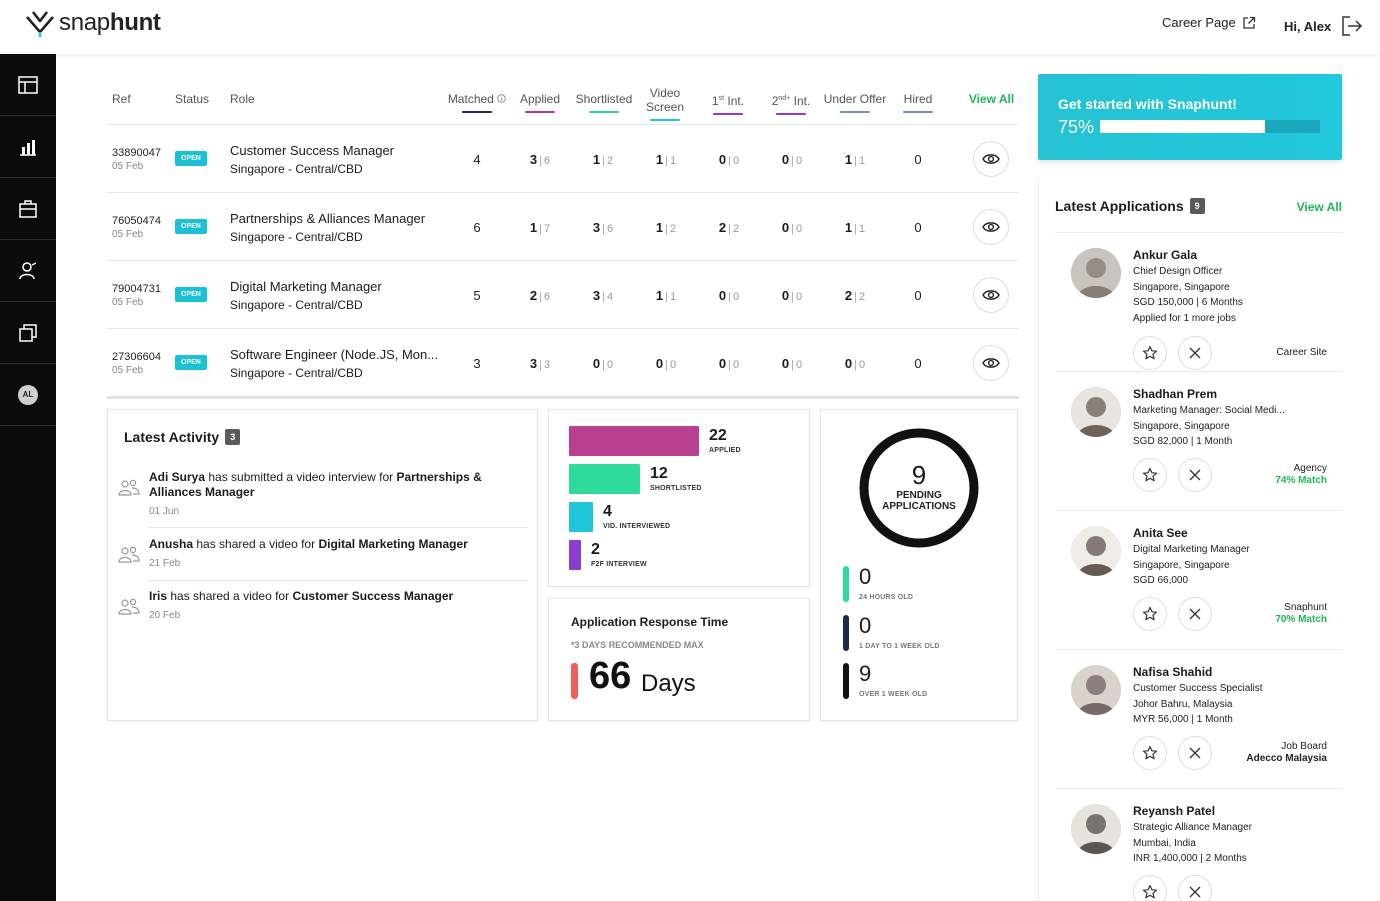 The height and width of the screenshot is (901, 1380). What do you see at coordinates (728, 103) in the screenshot?
I see `col-header-first-int: 1st Int.` at bounding box center [728, 103].